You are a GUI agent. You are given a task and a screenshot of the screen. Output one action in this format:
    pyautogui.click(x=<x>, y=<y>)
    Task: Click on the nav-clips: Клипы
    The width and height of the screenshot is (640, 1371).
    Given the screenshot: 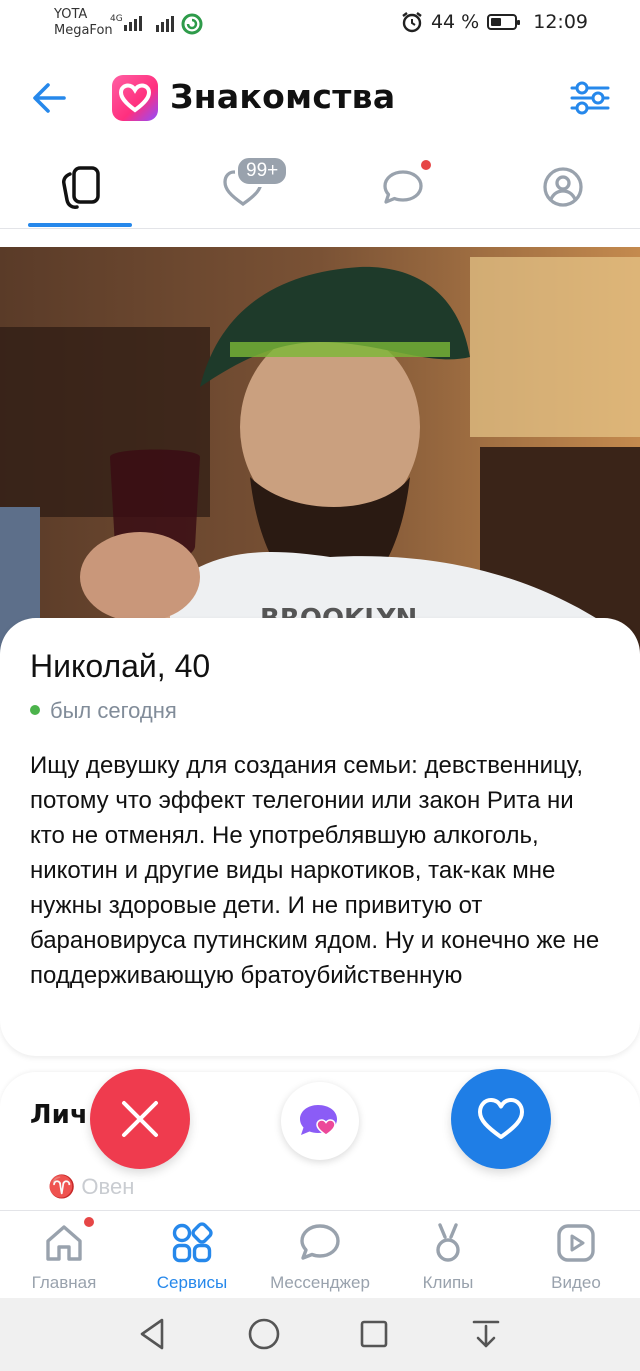 What is the action you would take?
    pyautogui.click(x=448, y=1255)
    